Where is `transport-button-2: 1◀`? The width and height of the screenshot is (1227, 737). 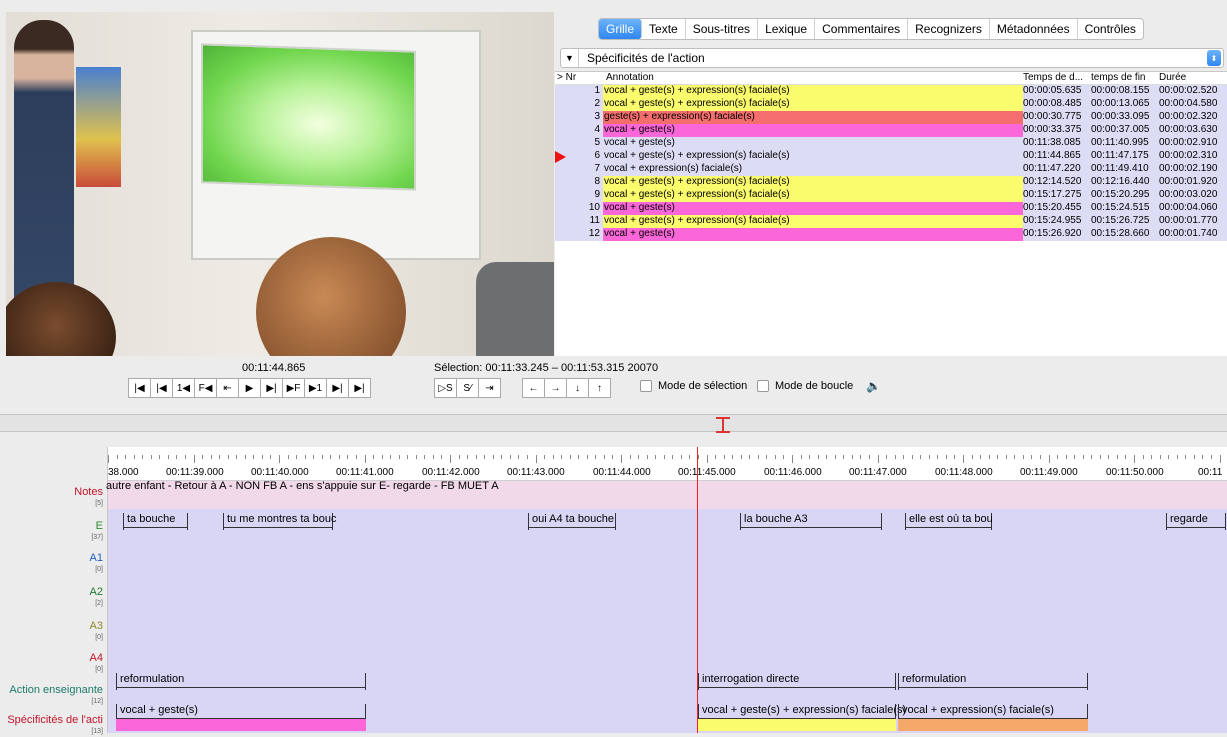
transport-button-2: 1◀ is located at coordinates (183, 388).